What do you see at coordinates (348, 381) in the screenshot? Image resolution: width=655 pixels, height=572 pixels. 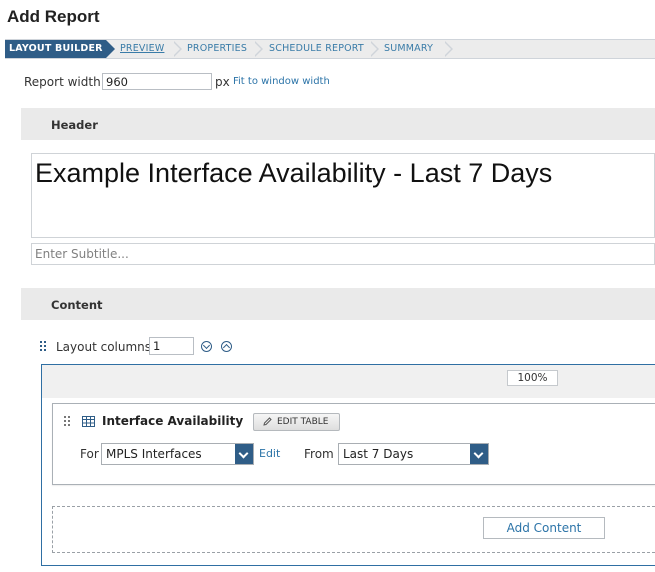 I see `column-header-bar` at bounding box center [348, 381].